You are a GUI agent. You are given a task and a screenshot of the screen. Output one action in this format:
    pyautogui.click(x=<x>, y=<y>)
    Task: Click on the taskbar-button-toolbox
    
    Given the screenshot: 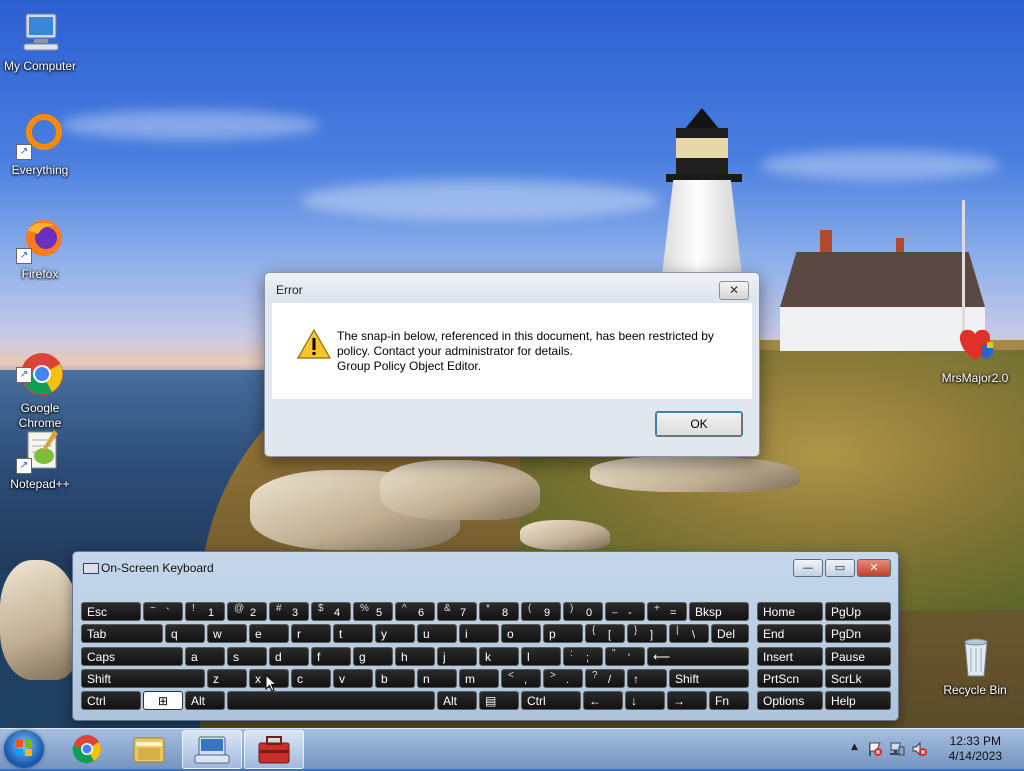 What is the action you would take?
    pyautogui.click(x=274, y=749)
    